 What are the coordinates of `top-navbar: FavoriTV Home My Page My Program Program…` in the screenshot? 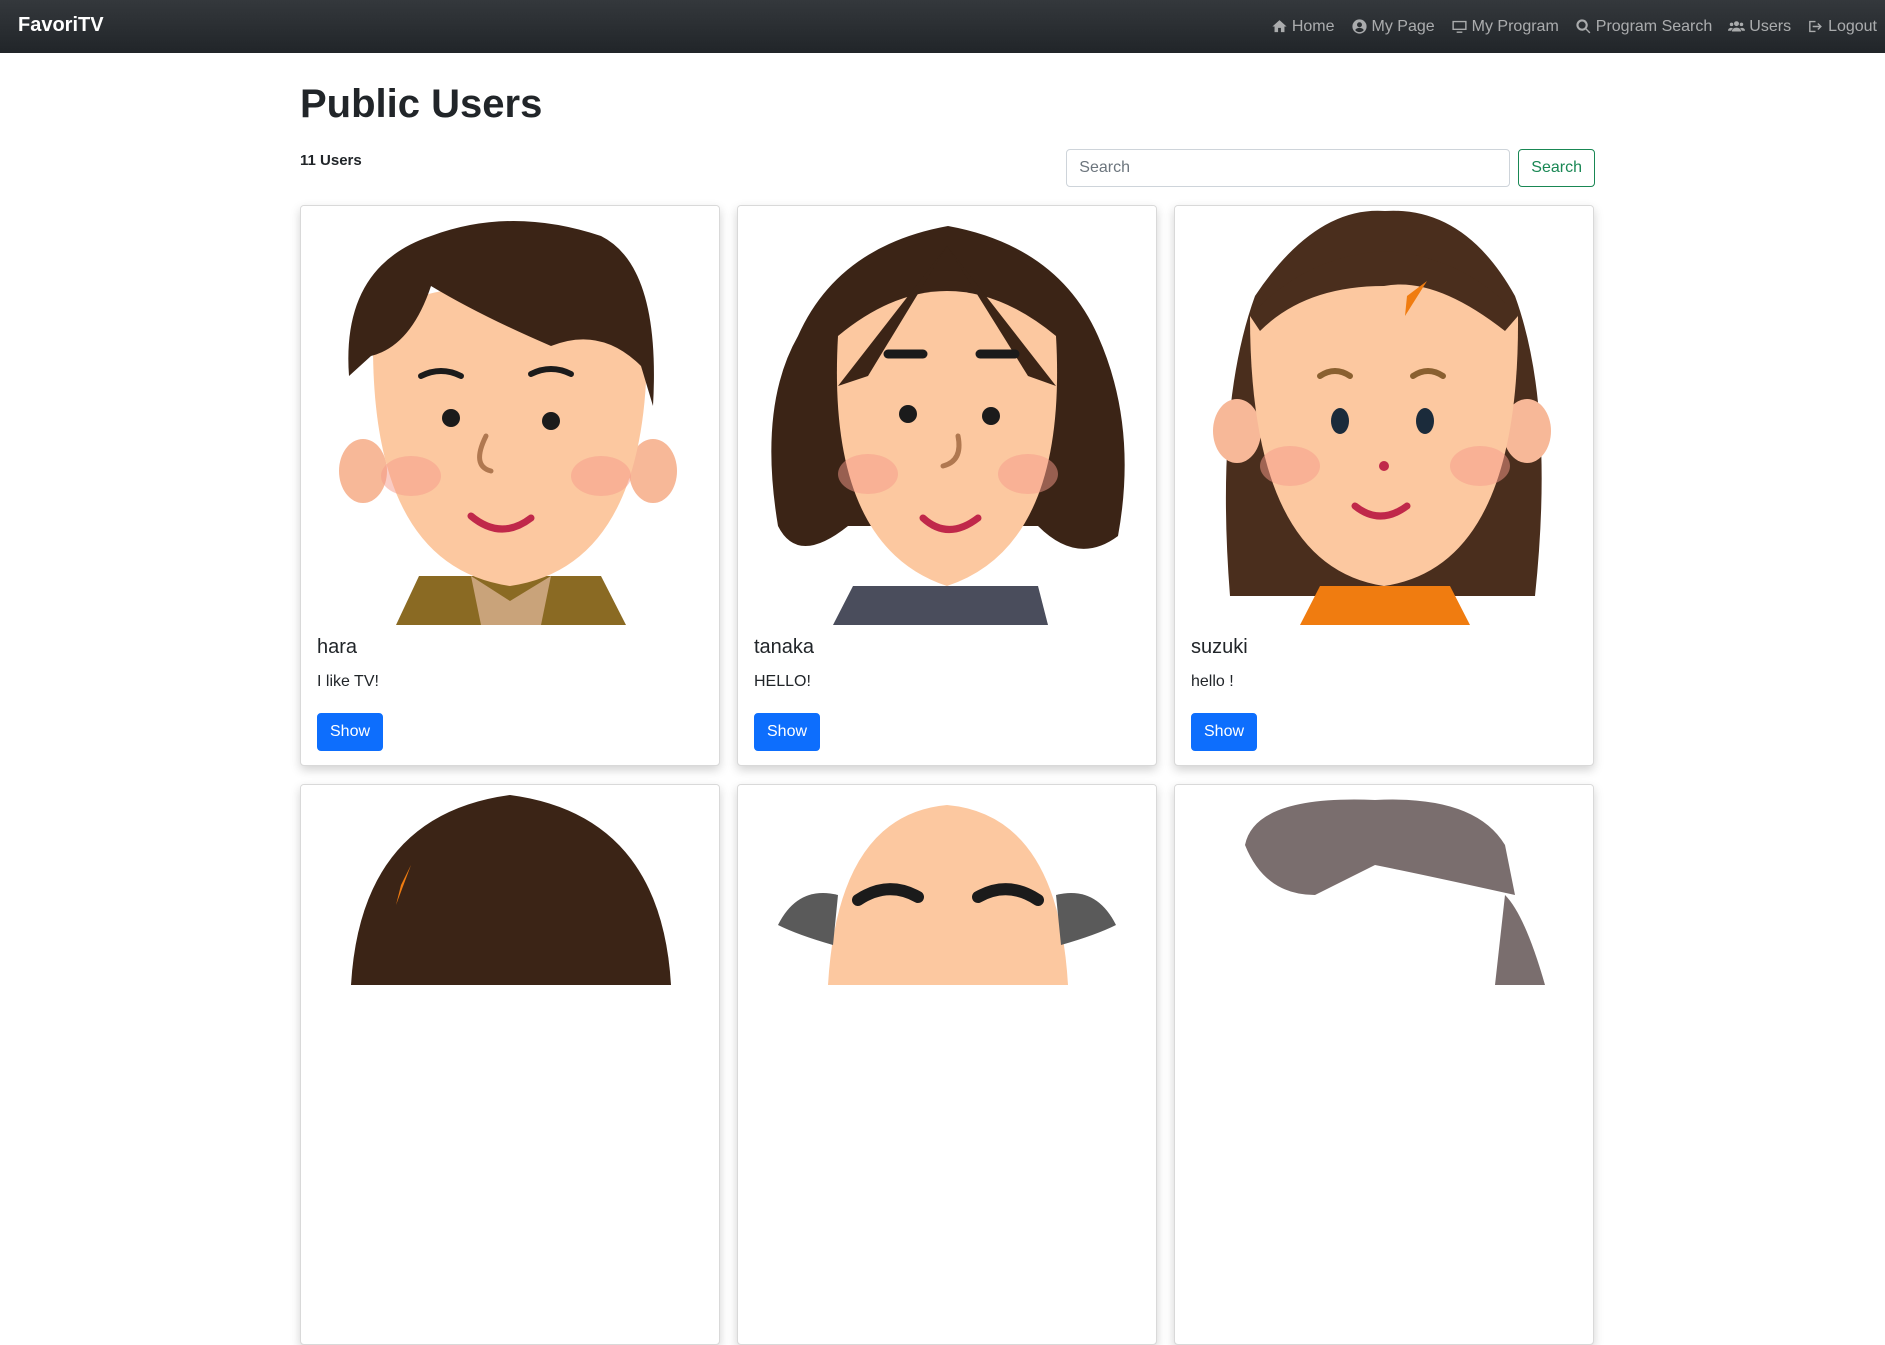 It's located at (942, 26).